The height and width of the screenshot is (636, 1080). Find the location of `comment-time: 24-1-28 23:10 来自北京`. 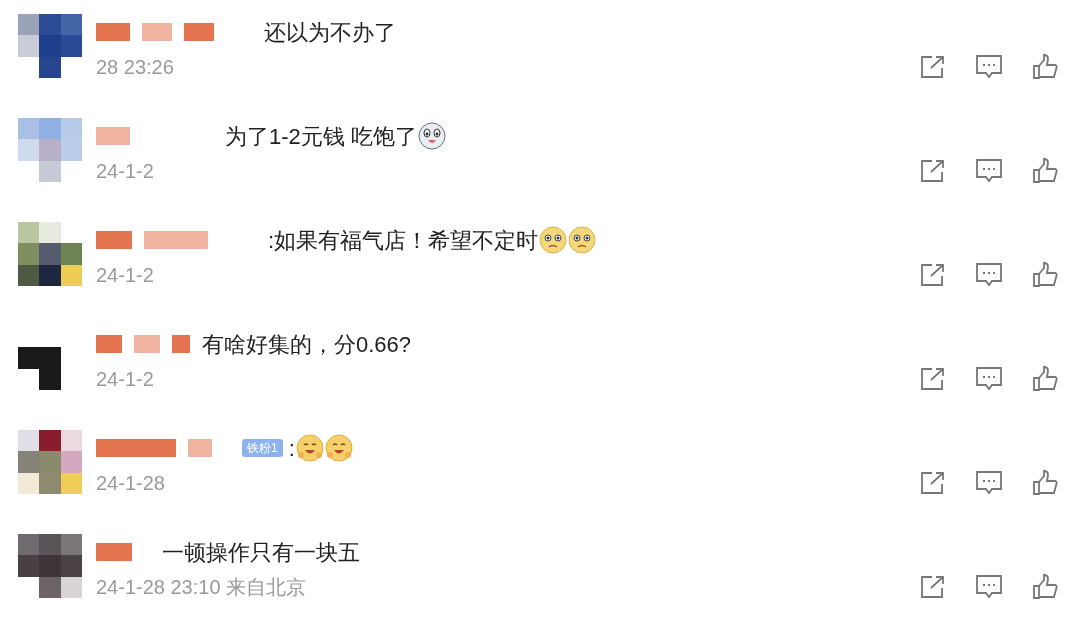

comment-time: 24-1-28 23:10 来自北京 is located at coordinates (201, 587).